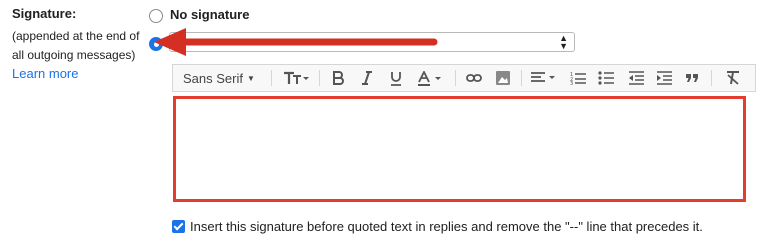  I want to click on quote-icon, so click(692, 78).